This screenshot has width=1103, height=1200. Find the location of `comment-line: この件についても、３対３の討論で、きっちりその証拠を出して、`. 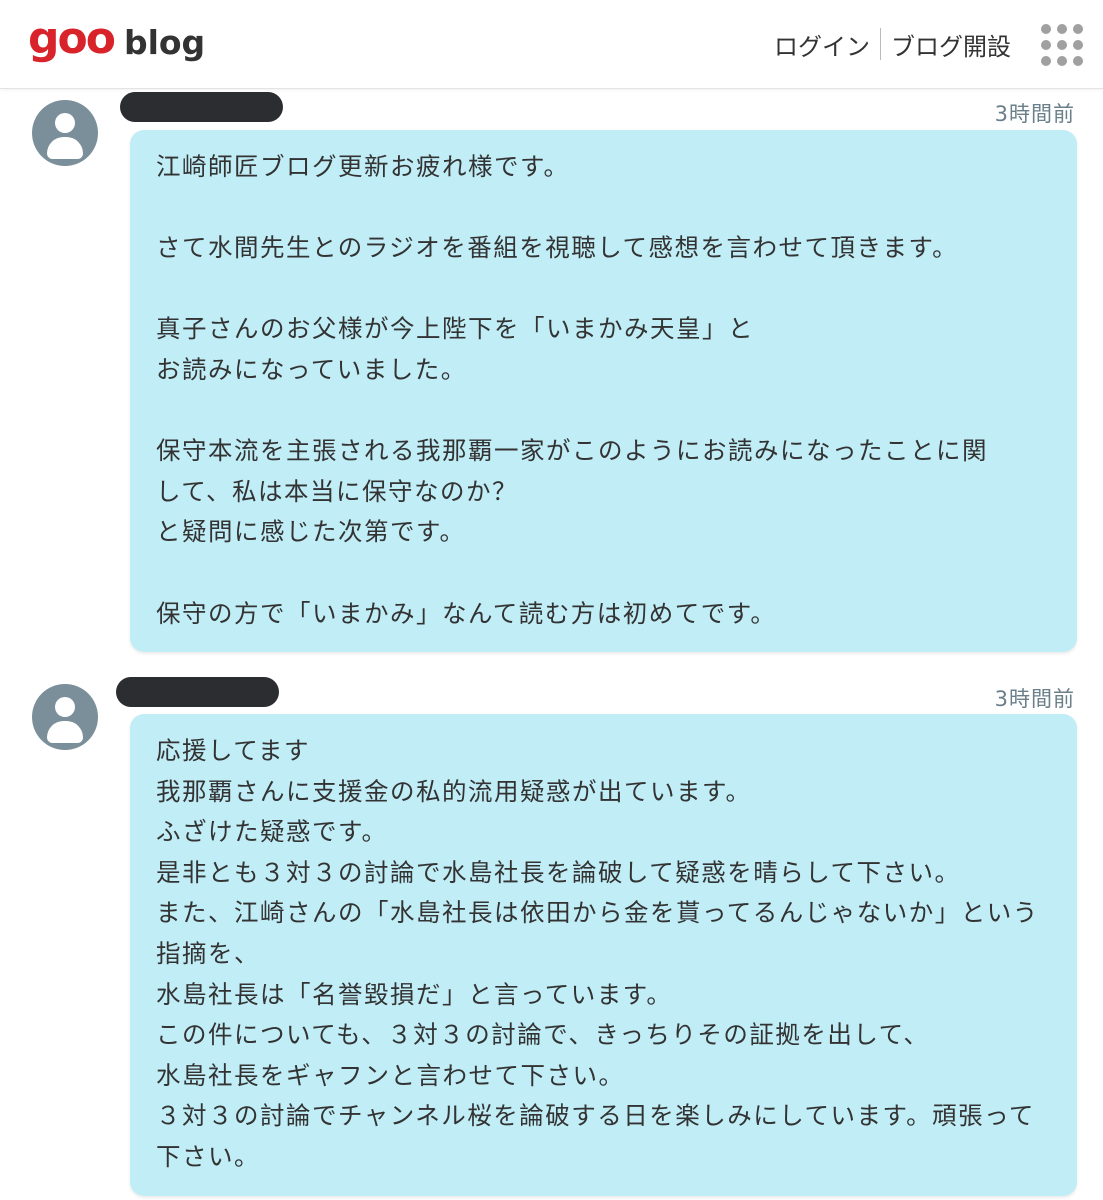

comment-line: この件についても、３対３の討論で、きっちりその証拠を出して、 is located at coordinates (543, 1035).